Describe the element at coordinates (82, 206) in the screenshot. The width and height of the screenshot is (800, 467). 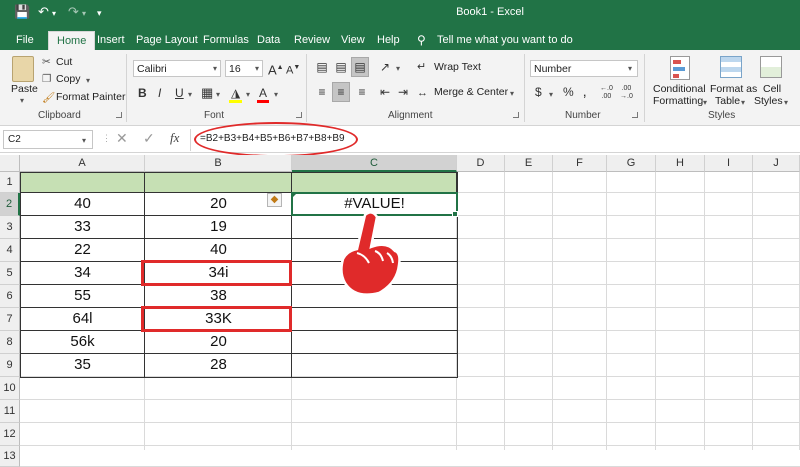
I see `cell-a2: 40` at that location.